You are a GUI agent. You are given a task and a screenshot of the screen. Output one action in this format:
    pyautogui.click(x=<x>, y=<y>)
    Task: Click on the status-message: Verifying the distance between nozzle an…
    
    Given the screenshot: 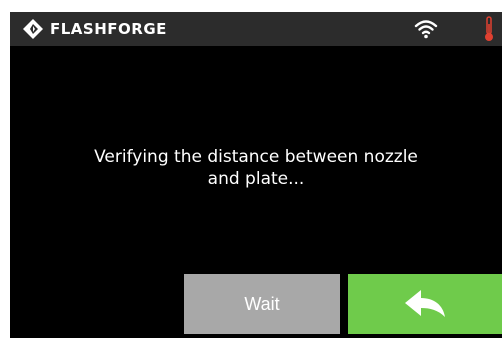 What is the action you would take?
    pyautogui.click(x=256, y=168)
    